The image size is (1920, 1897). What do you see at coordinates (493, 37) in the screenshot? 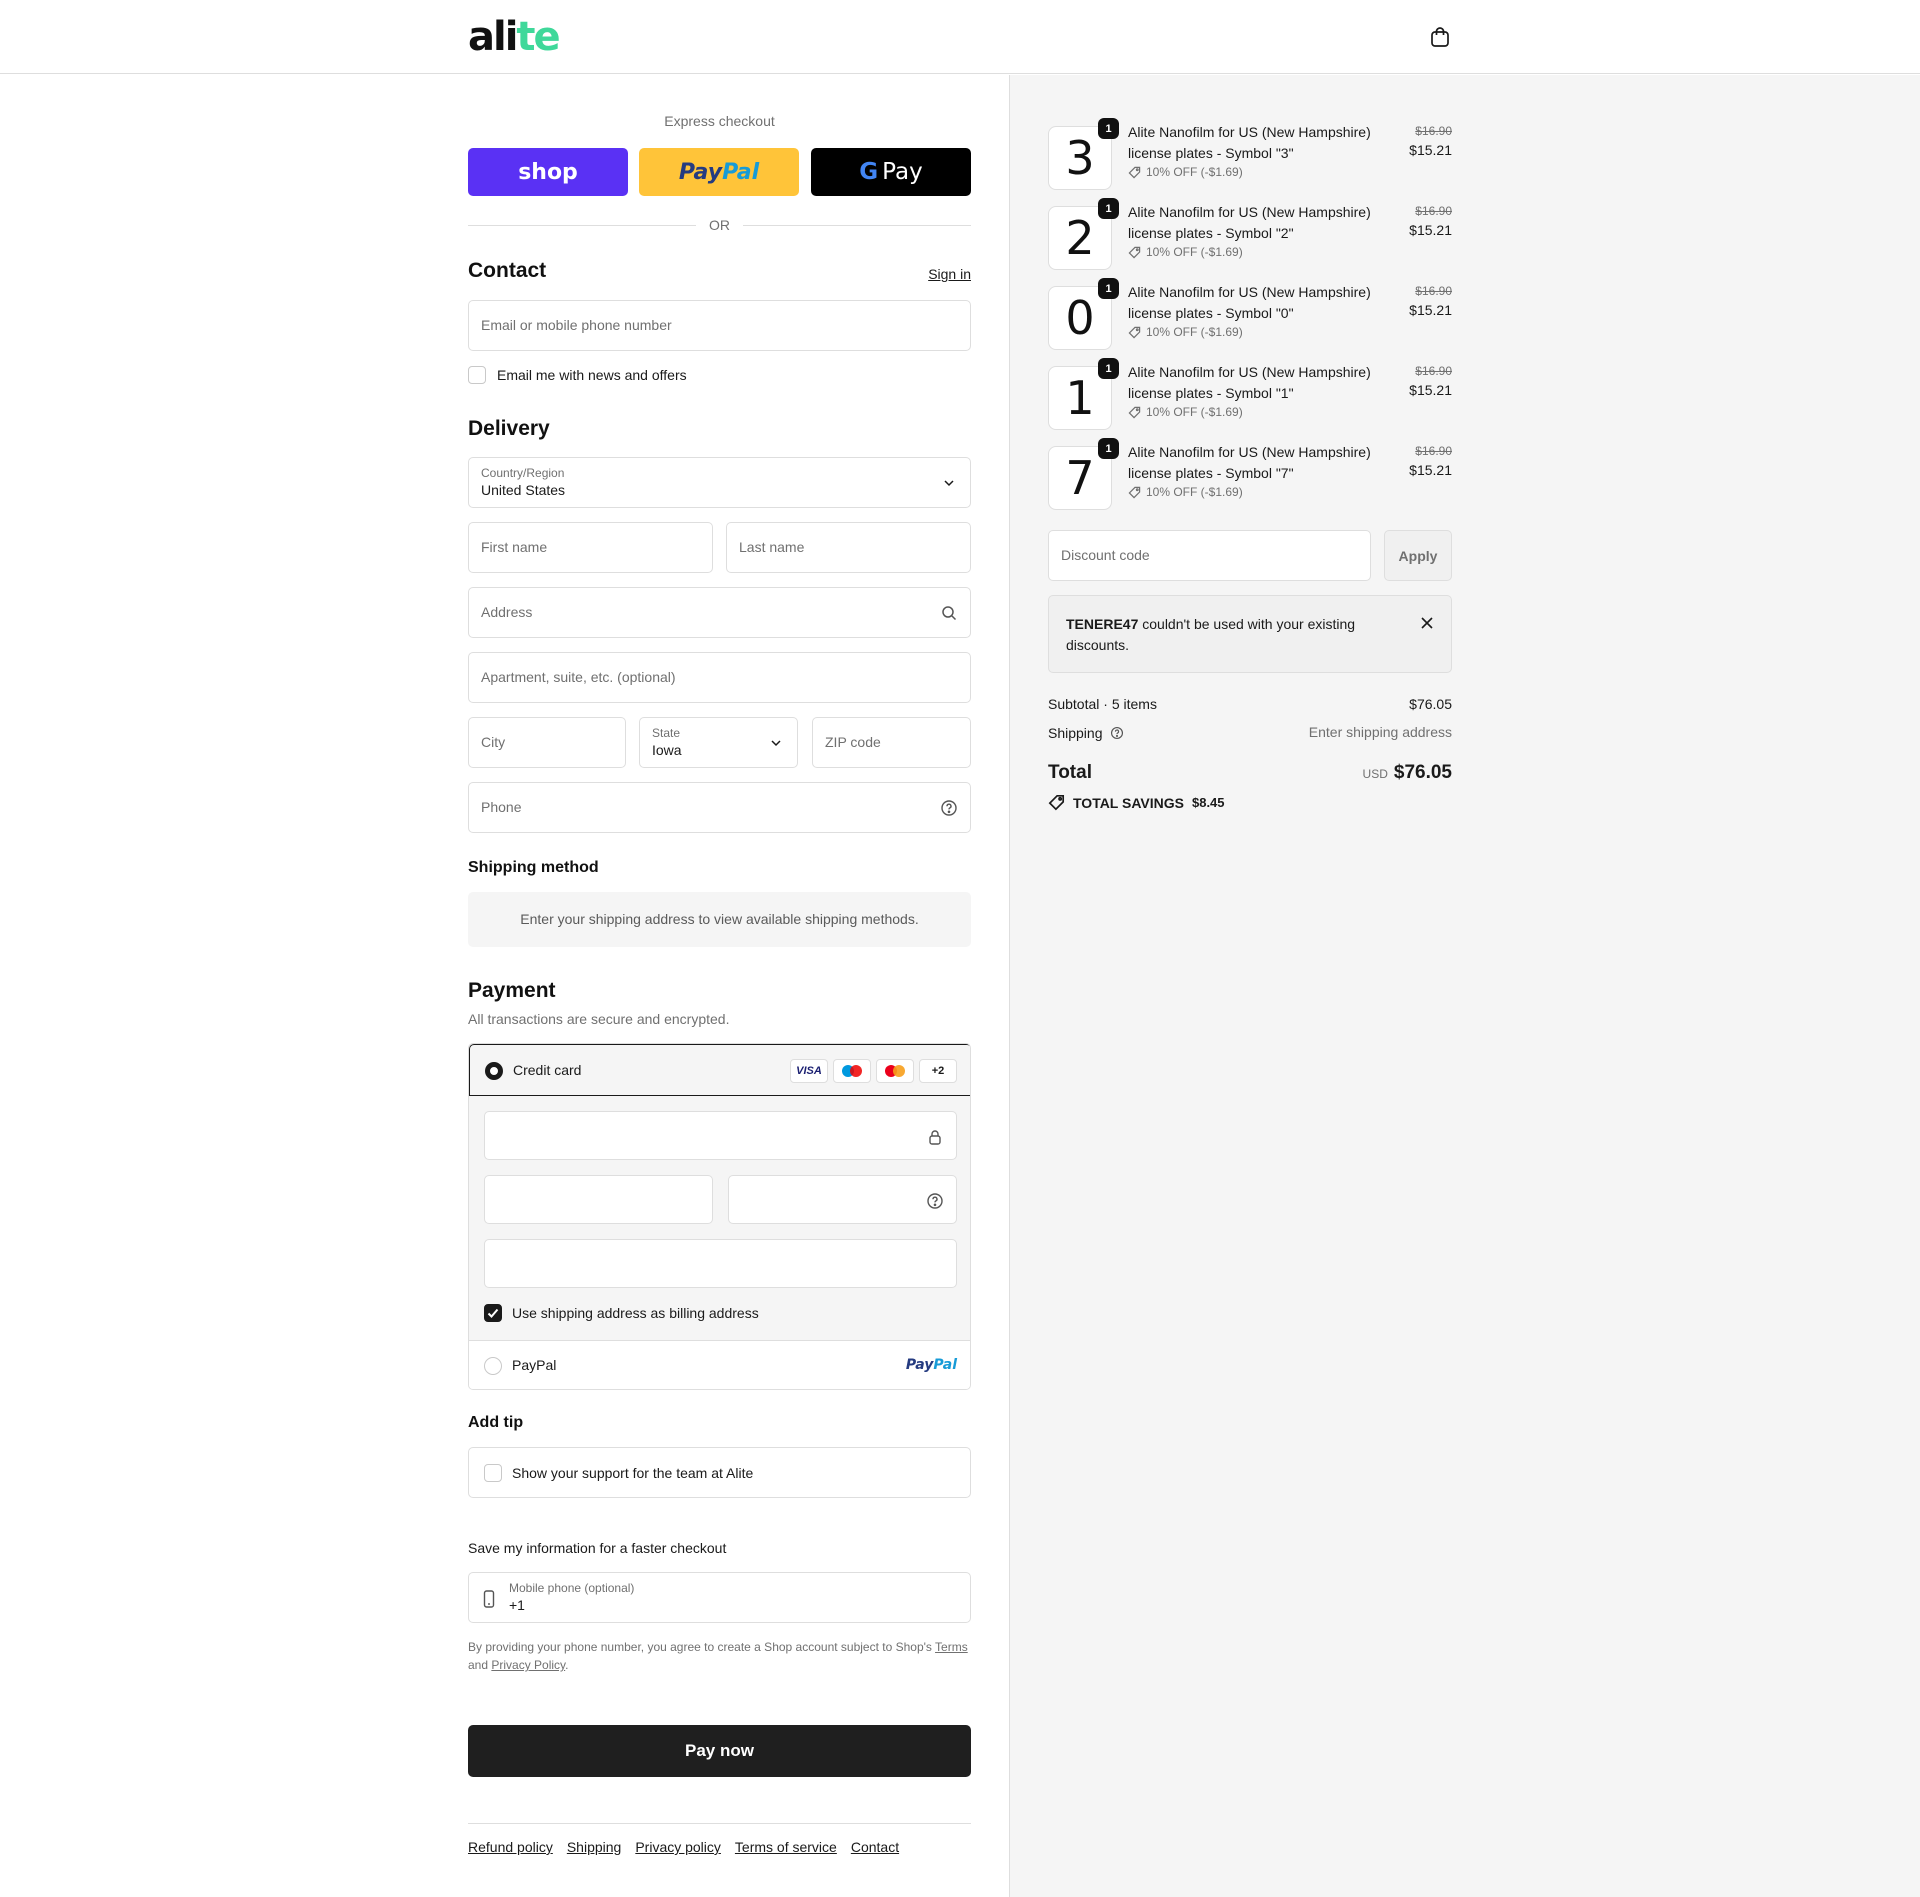
I see `logo-text-main: ali` at bounding box center [493, 37].